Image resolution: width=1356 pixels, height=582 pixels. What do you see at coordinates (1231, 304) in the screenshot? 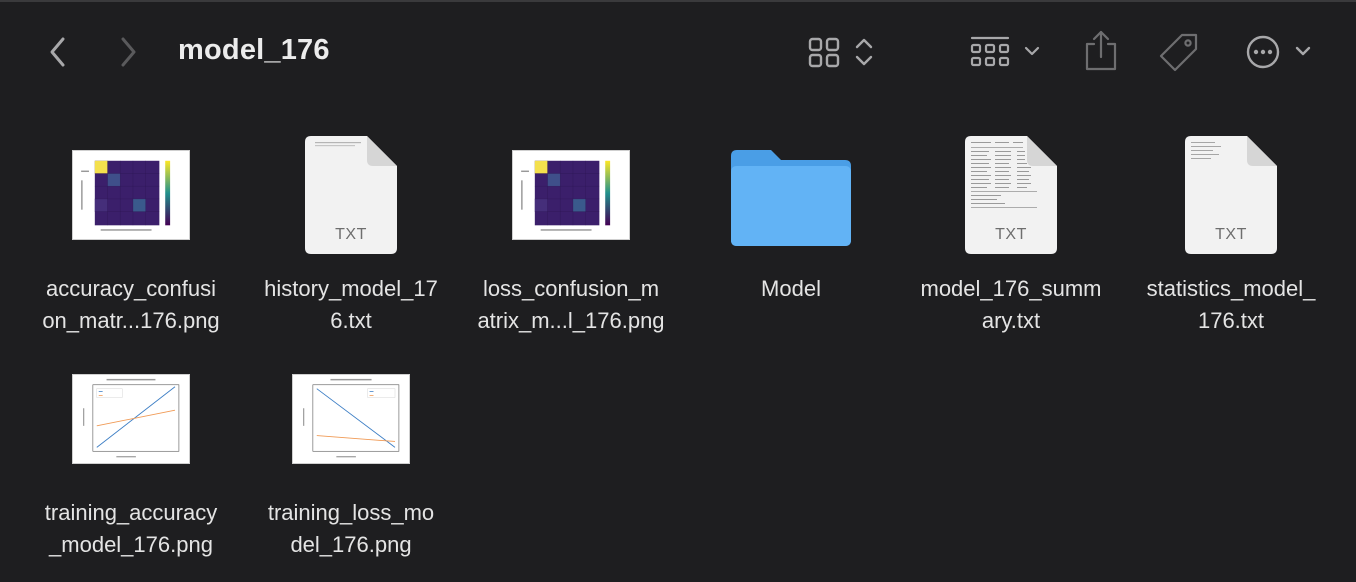
I see `file-name: statistics_model_ 176.txt` at bounding box center [1231, 304].